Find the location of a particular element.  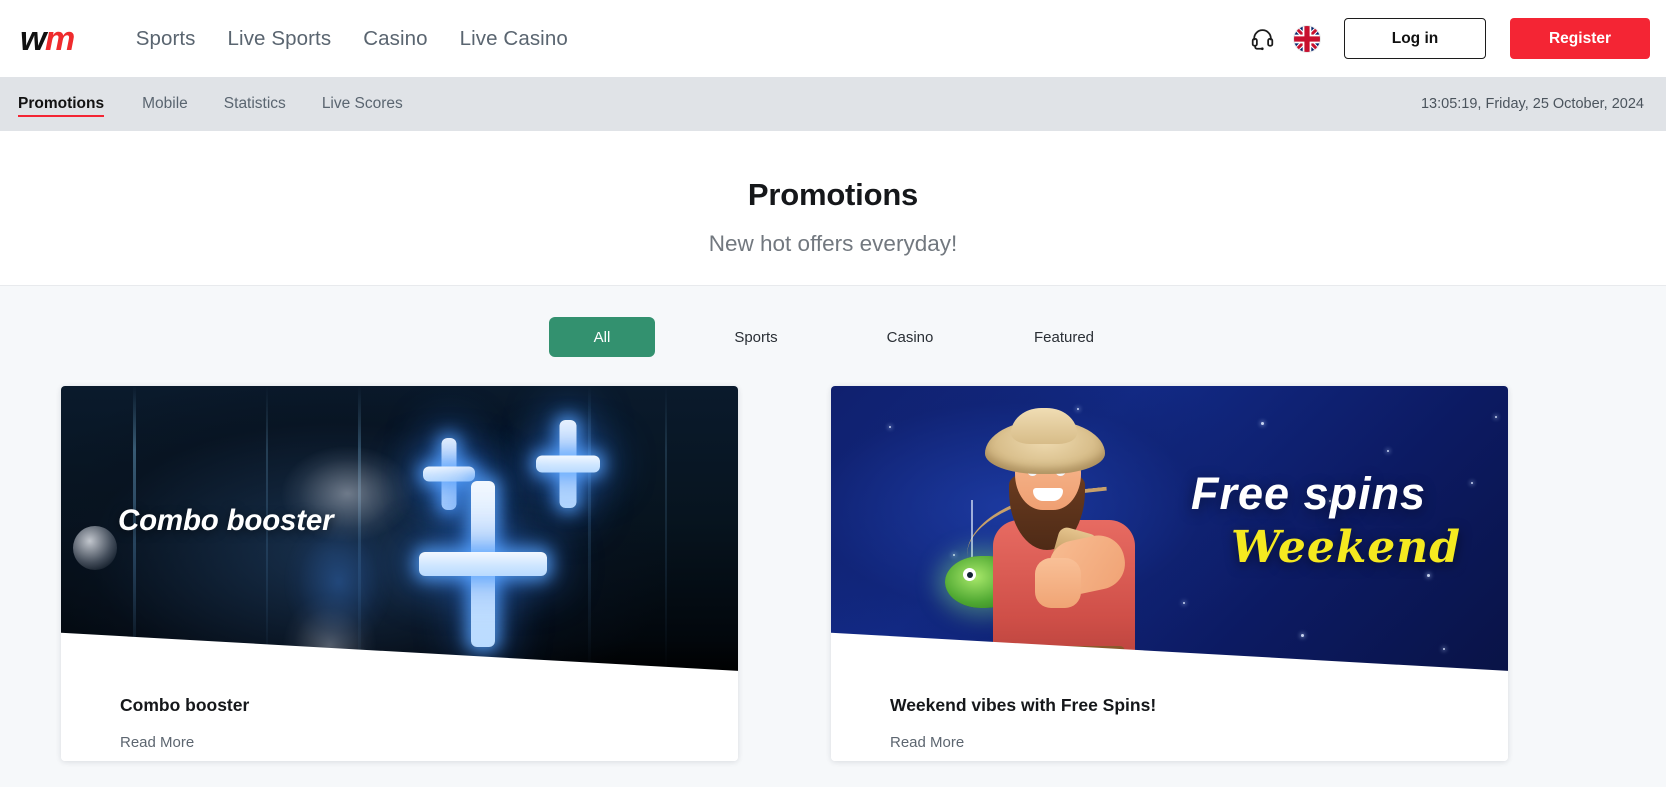

subnav-item-live-scores: Live Scores is located at coordinates (362, 104).